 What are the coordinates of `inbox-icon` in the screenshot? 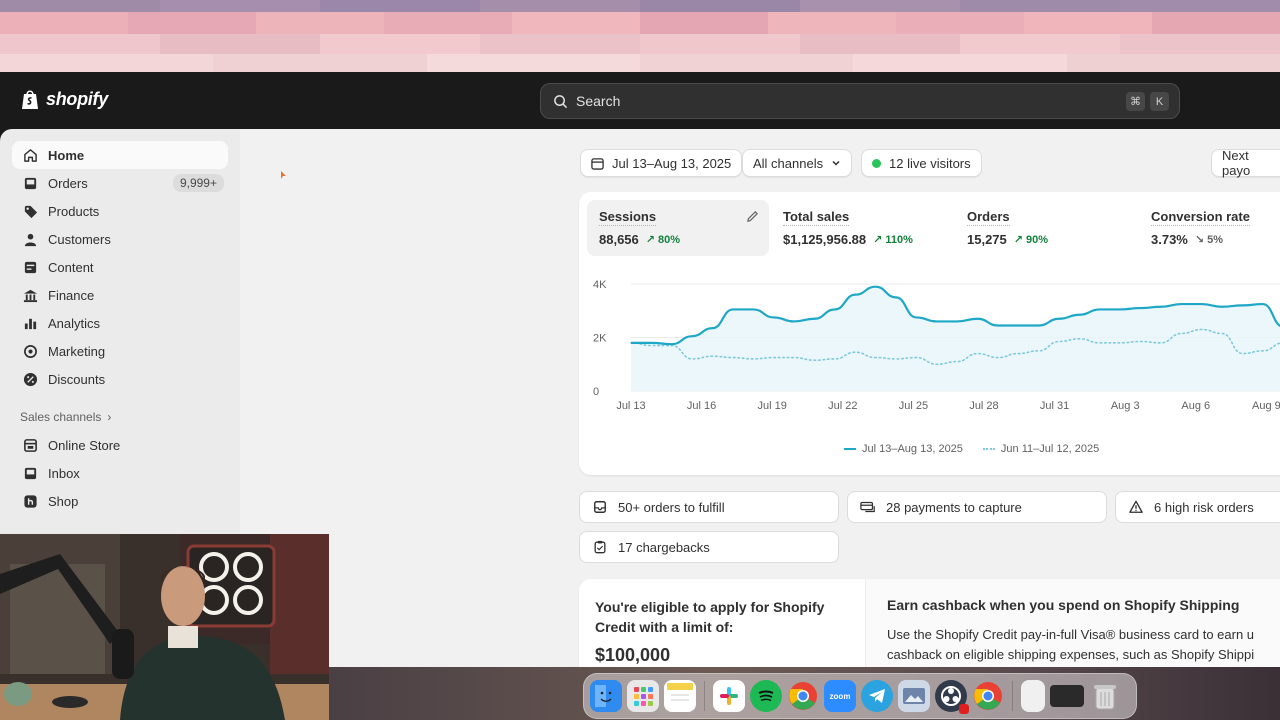 It's located at (600, 507).